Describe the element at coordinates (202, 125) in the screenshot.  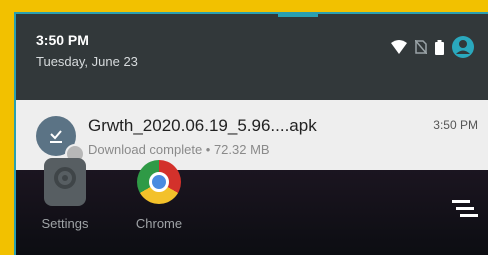
I see `notification-title: Grwth_2020.06.19_5.96....apk` at that location.